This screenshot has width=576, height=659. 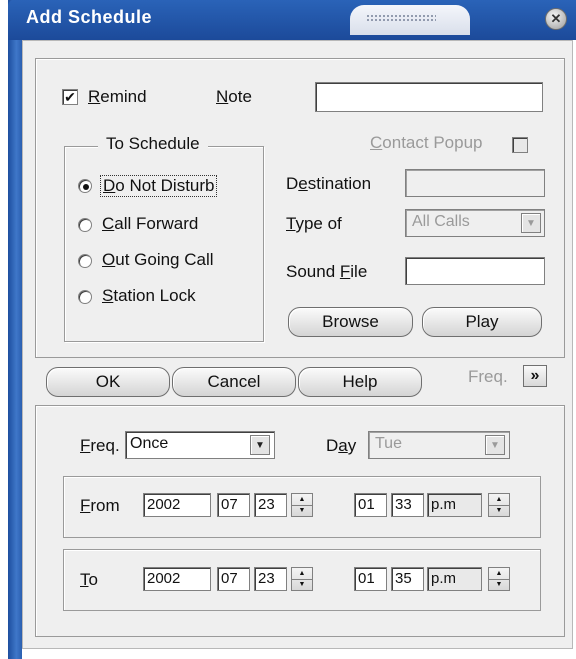 I want to click on radio-label-do-not-disturb: Do Not Disturb, so click(x=159, y=186).